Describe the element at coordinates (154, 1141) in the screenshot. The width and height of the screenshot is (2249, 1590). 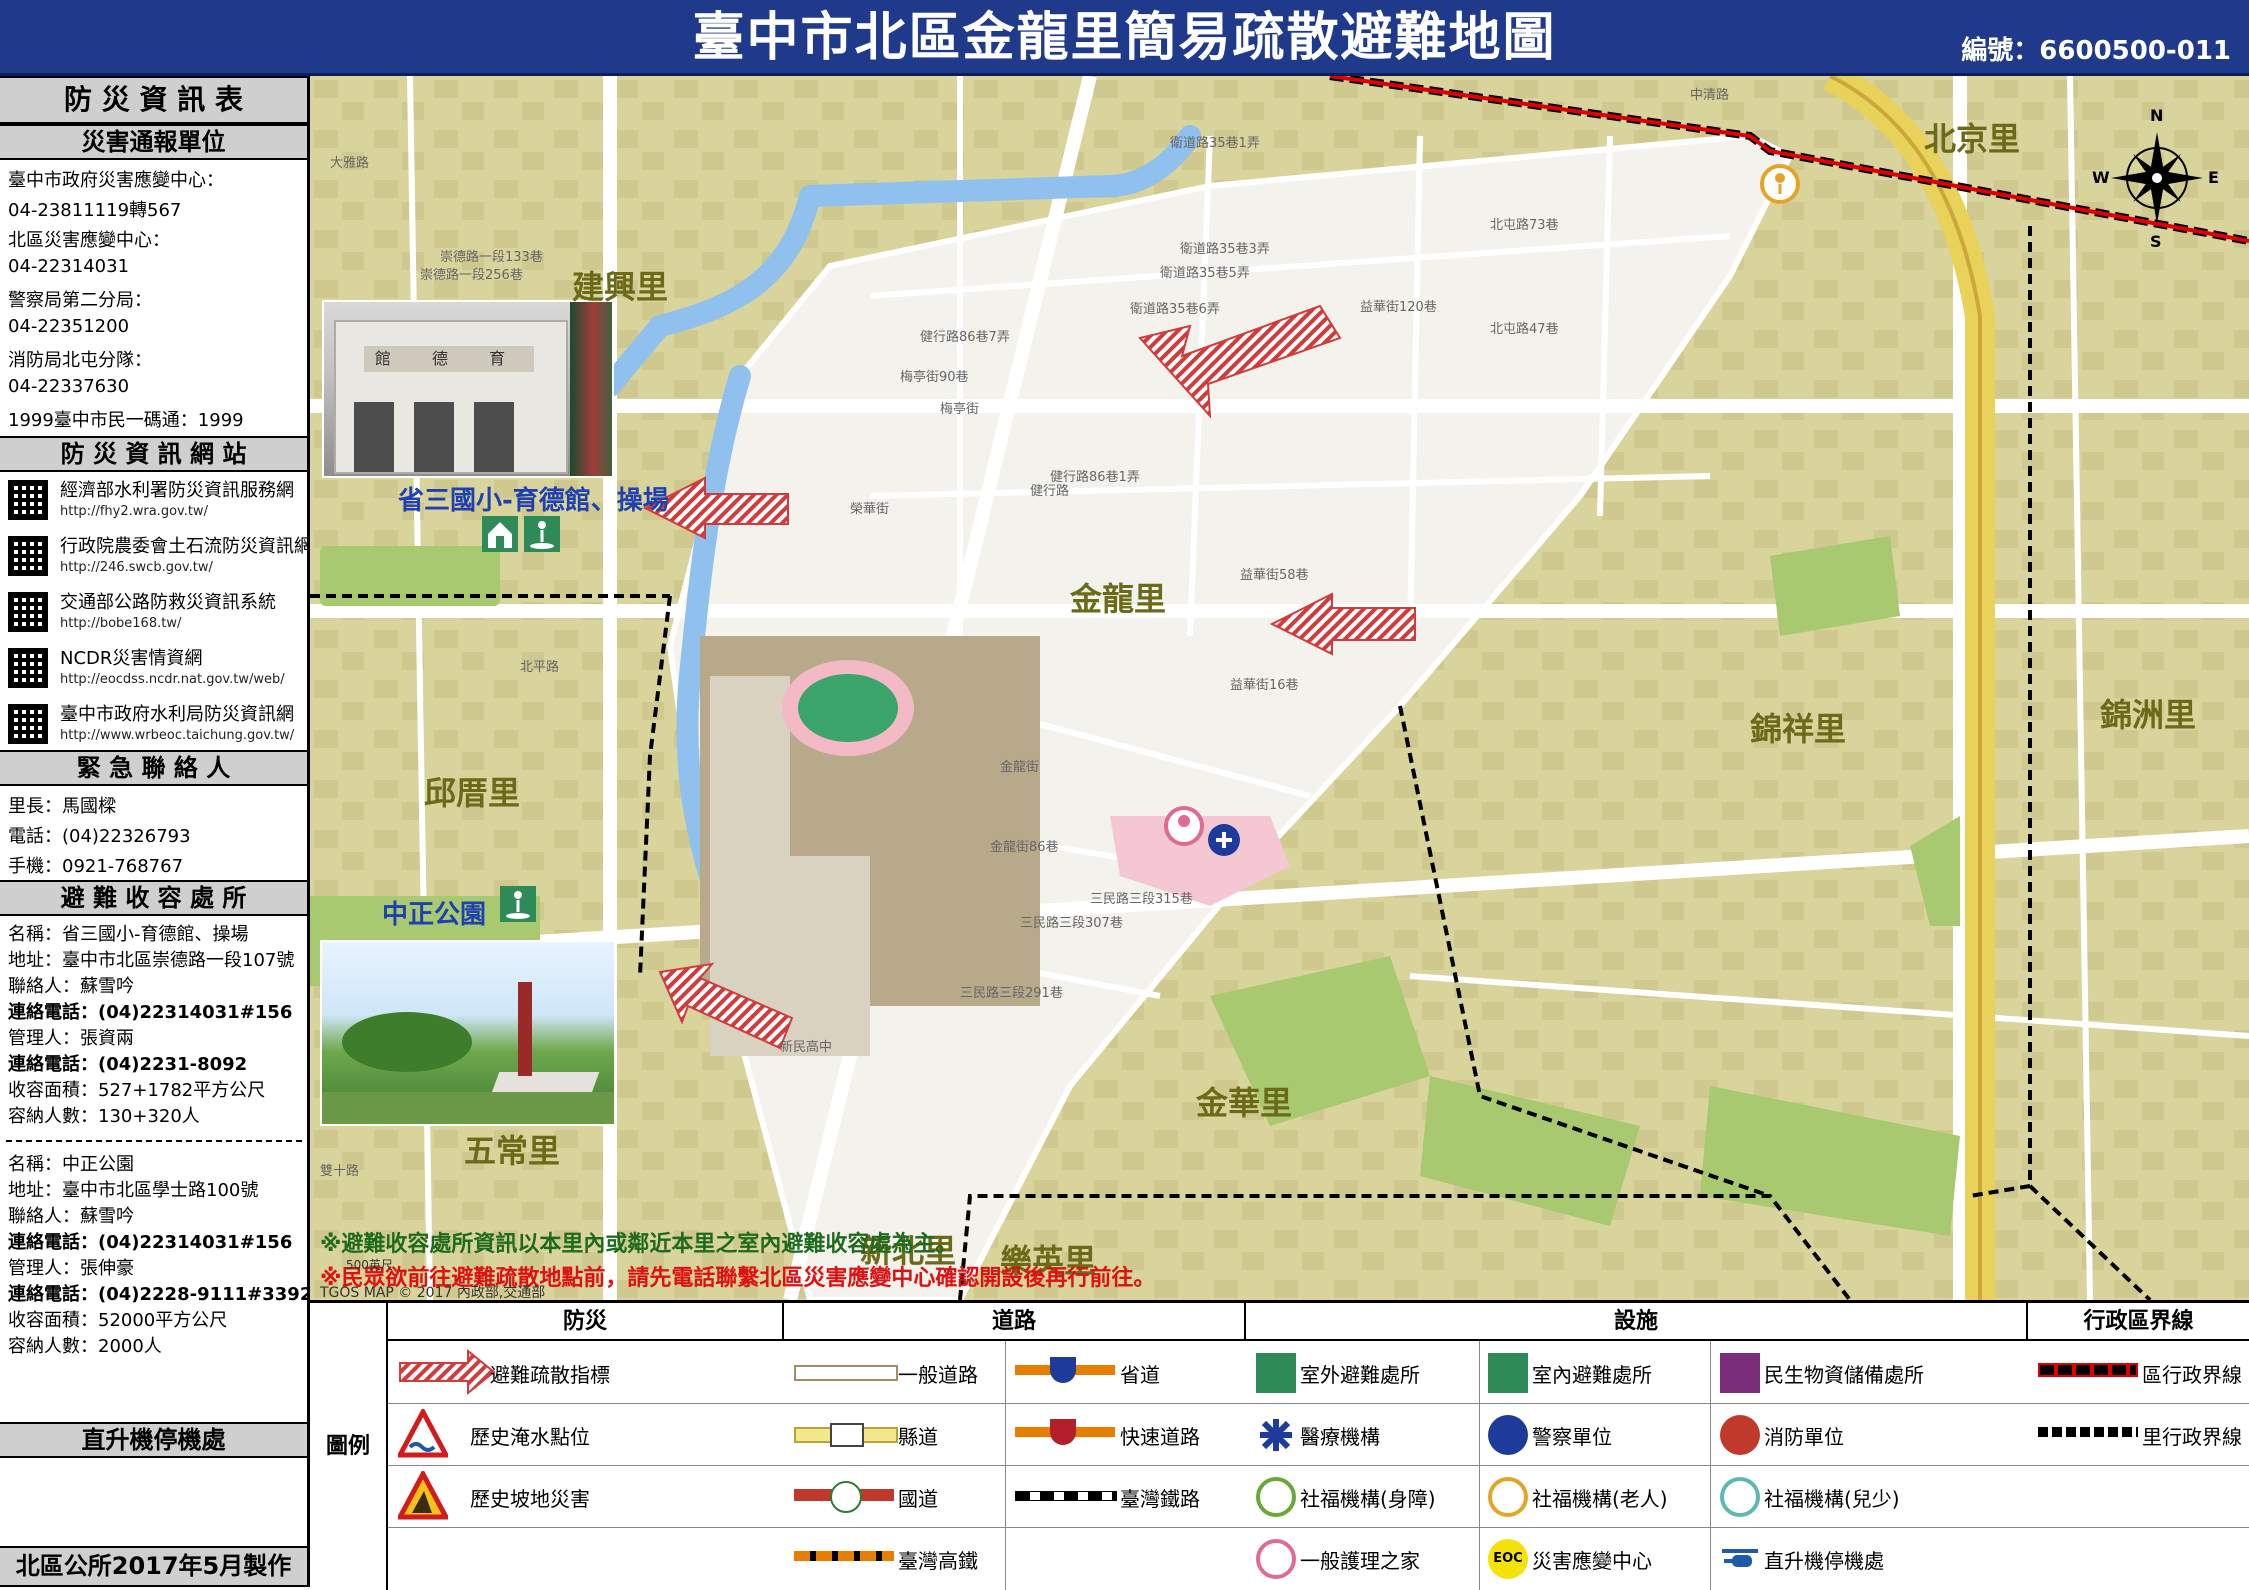
I see `shelter-separator` at that location.